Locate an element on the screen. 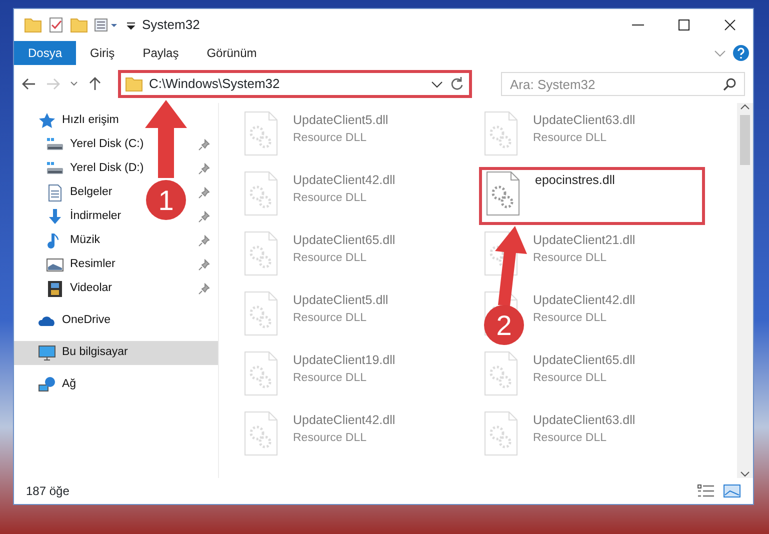 The image size is (769, 534). ribbon-tab: Paylaş is located at coordinates (160, 53).